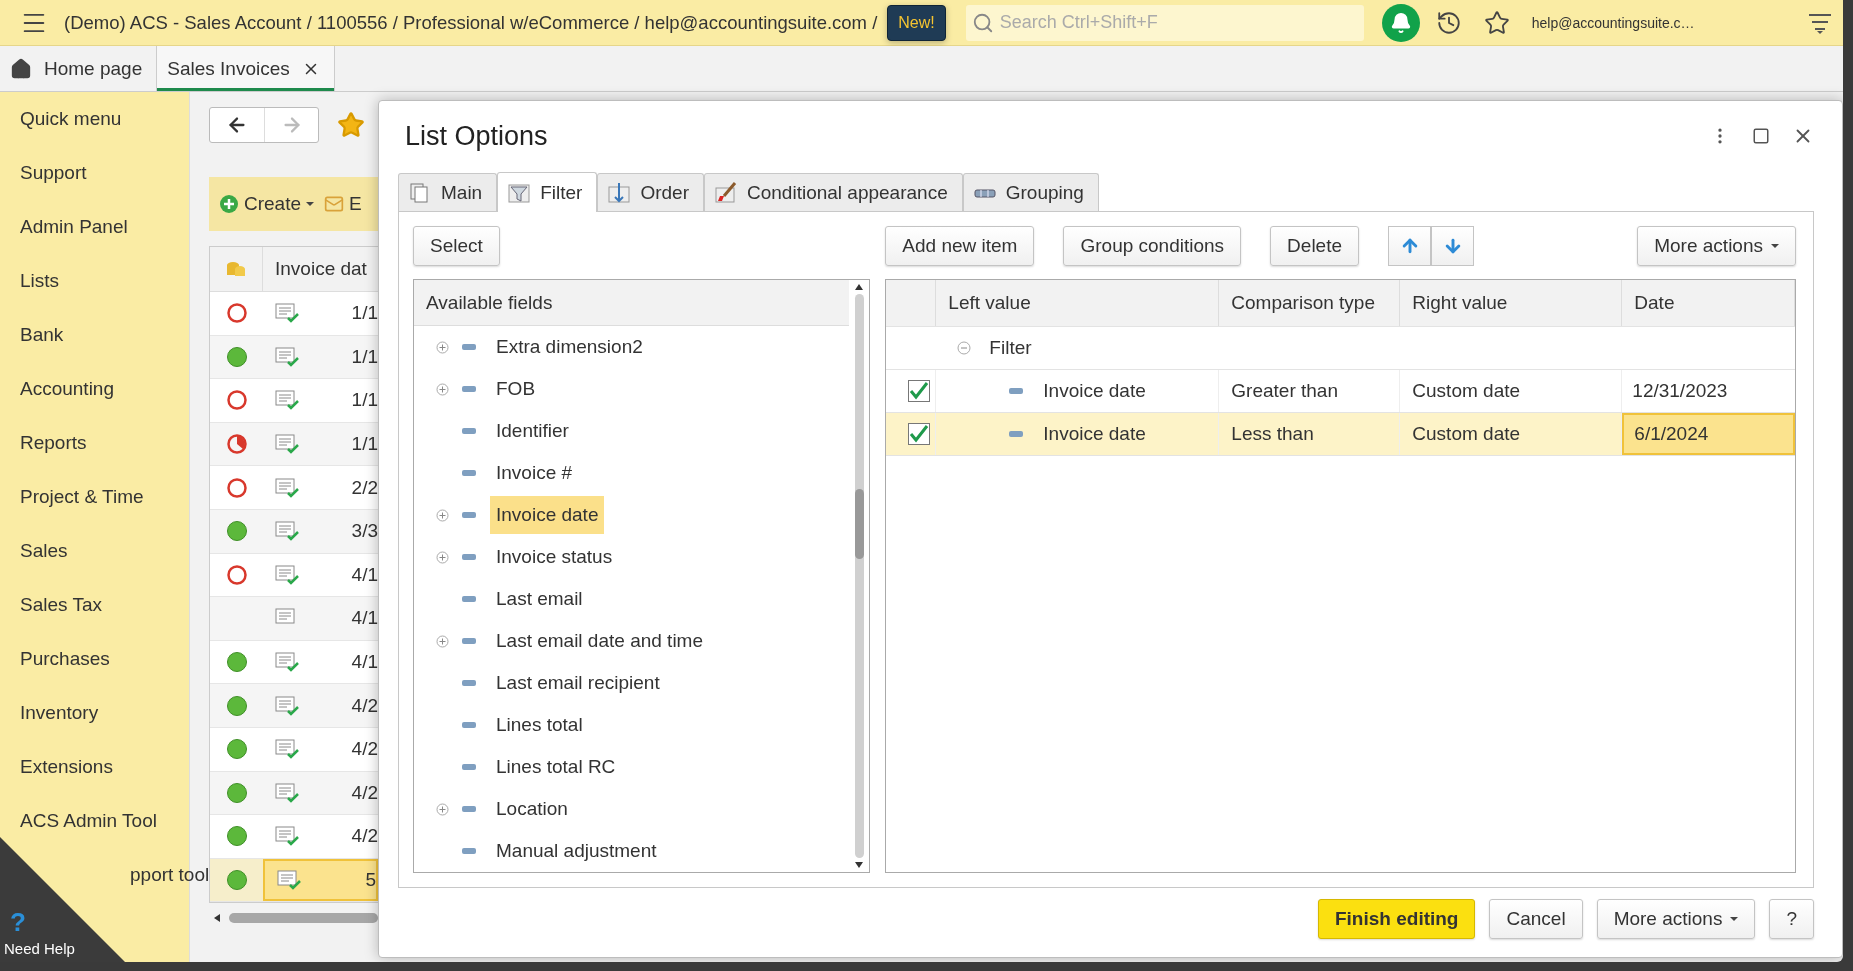  I want to click on email-button: E, so click(343, 204).